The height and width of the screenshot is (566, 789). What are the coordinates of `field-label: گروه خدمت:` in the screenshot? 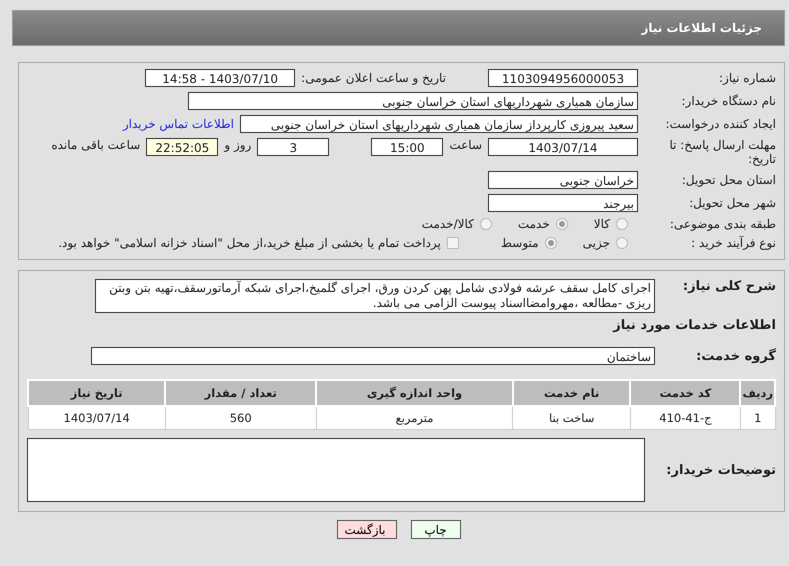 It's located at (735, 356).